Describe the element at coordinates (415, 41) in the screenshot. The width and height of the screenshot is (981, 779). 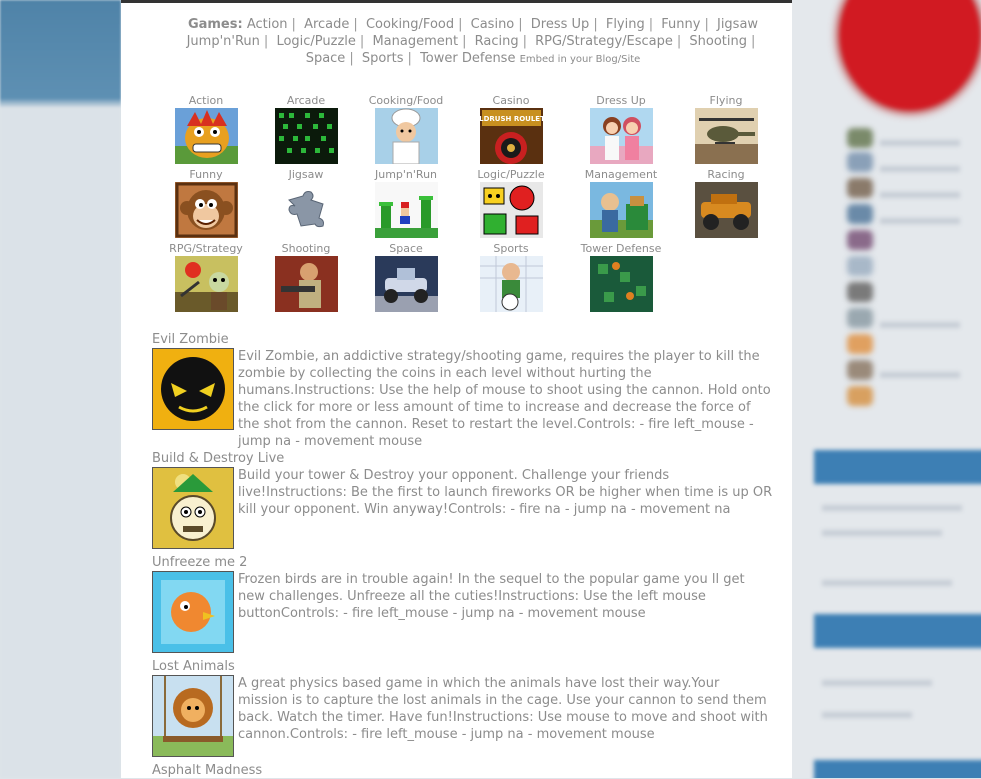
I see `nav-link-management: Management` at that location.